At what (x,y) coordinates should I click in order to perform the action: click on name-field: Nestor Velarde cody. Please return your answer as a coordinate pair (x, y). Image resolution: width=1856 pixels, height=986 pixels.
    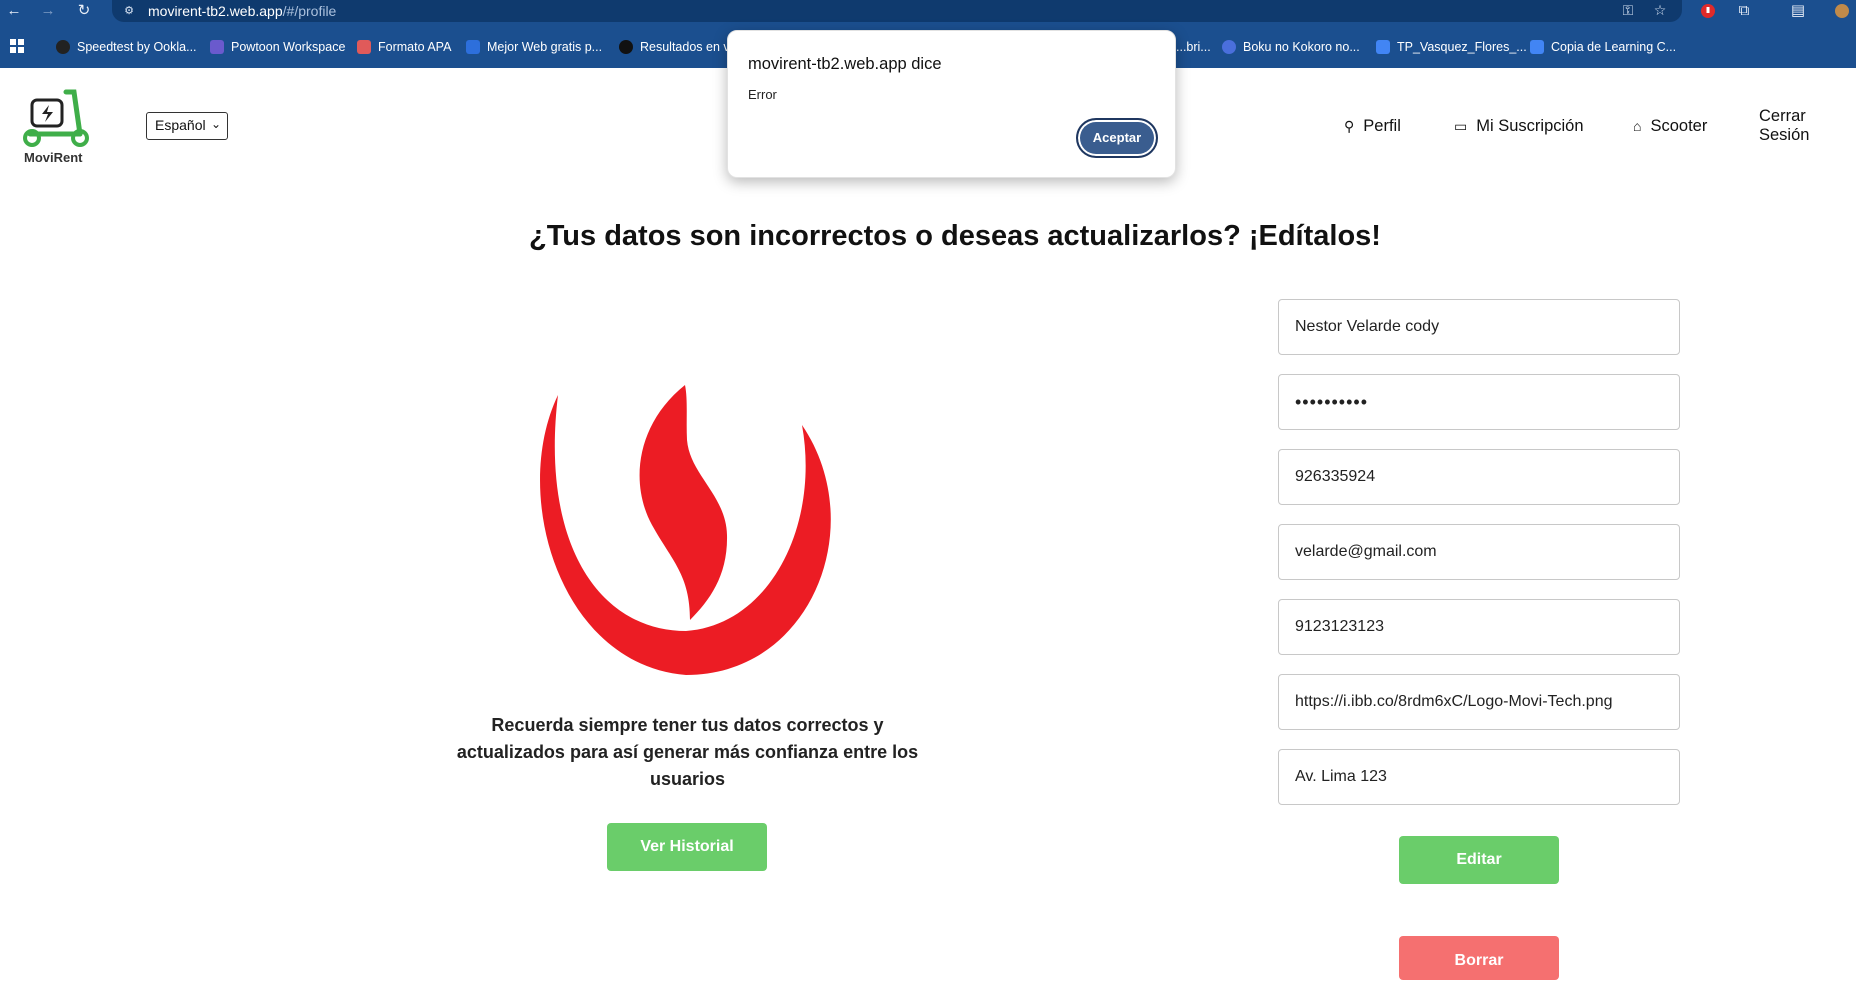
    Looking at the image, I should click on (1479, 327).